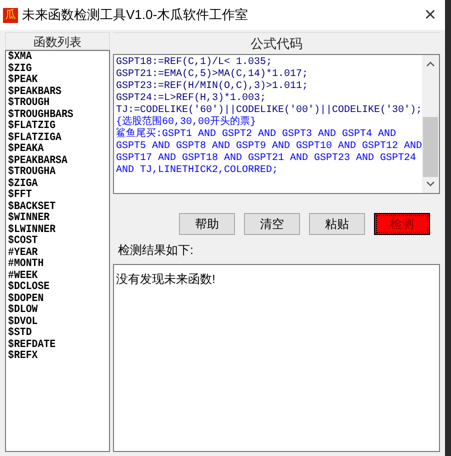 The image size is (451, 456). I want to click on function-item: $PEAKBARSA, so click(53, 161).